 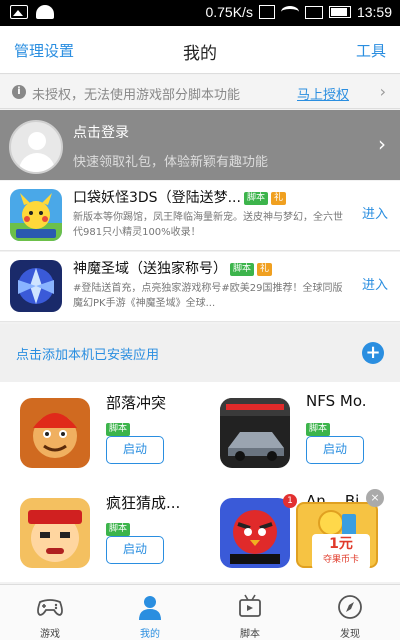 I want to click on tab-label: 发现, so click(x=350, y=634).